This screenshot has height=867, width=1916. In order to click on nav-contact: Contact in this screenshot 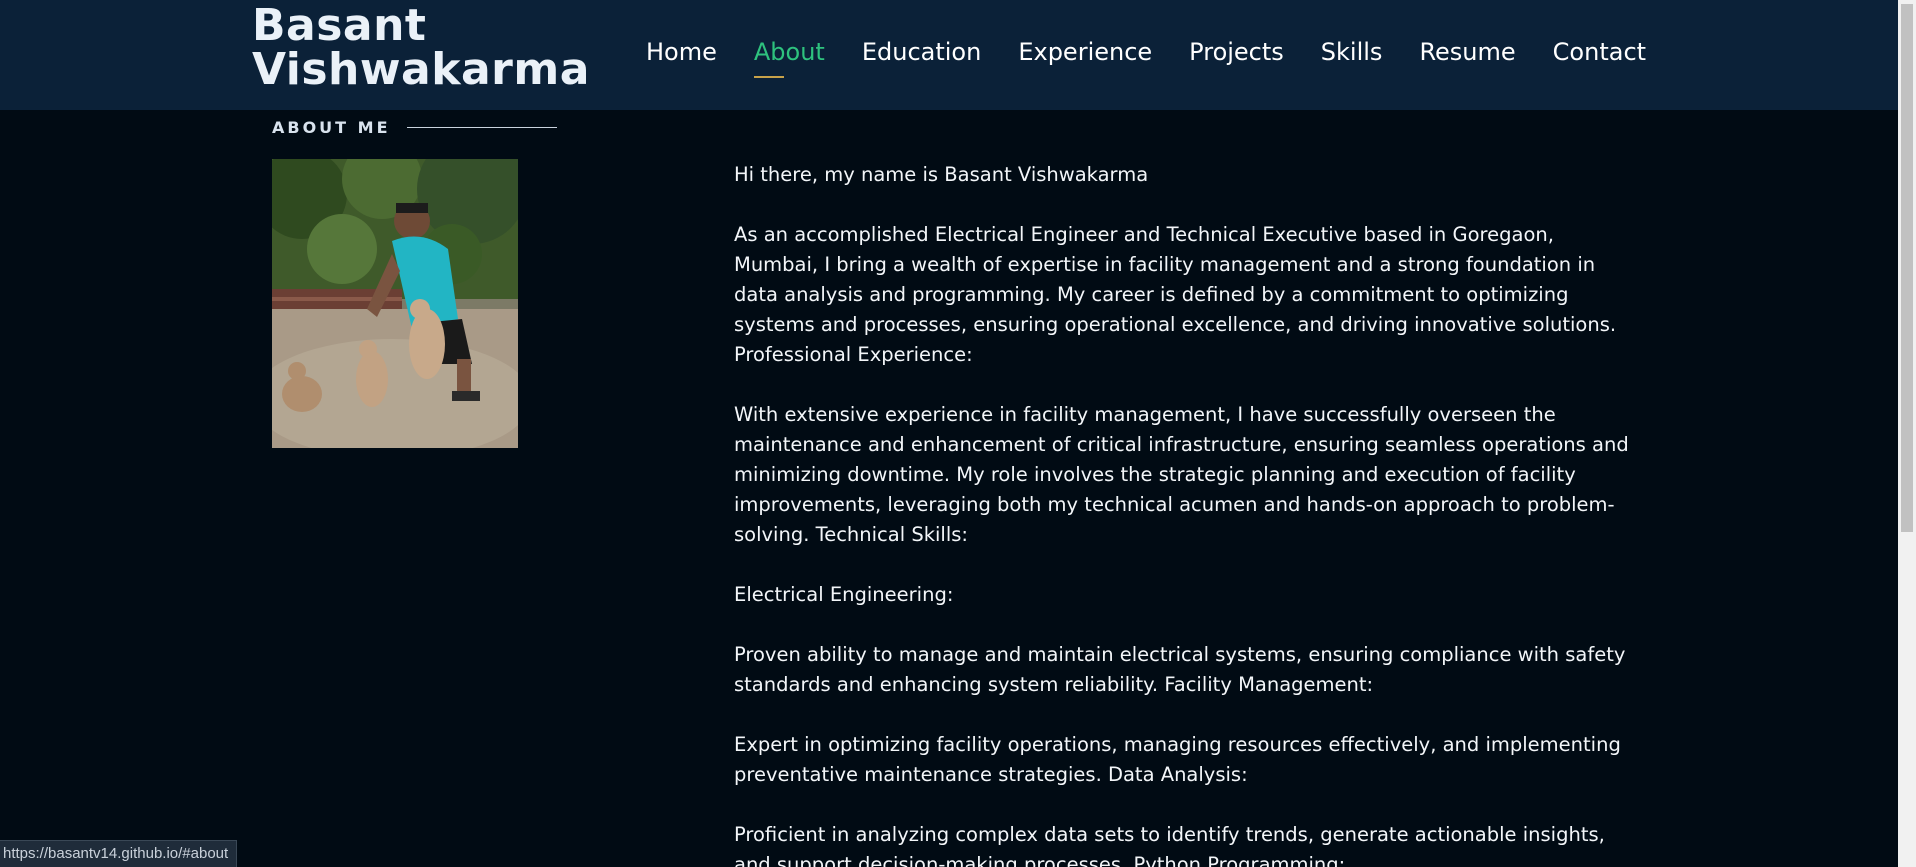, I will do `click(1599, 52)`.